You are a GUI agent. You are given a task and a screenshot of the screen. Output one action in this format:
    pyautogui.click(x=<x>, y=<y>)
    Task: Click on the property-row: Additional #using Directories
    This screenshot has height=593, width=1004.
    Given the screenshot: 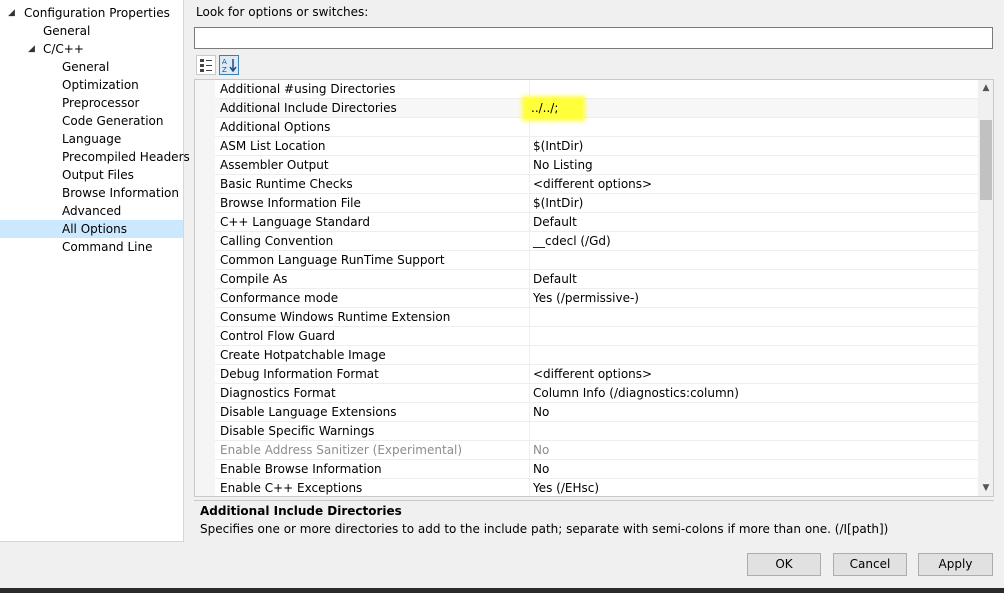 What is the action you would take?
    pyautogui.click(x=586, y=89)
    